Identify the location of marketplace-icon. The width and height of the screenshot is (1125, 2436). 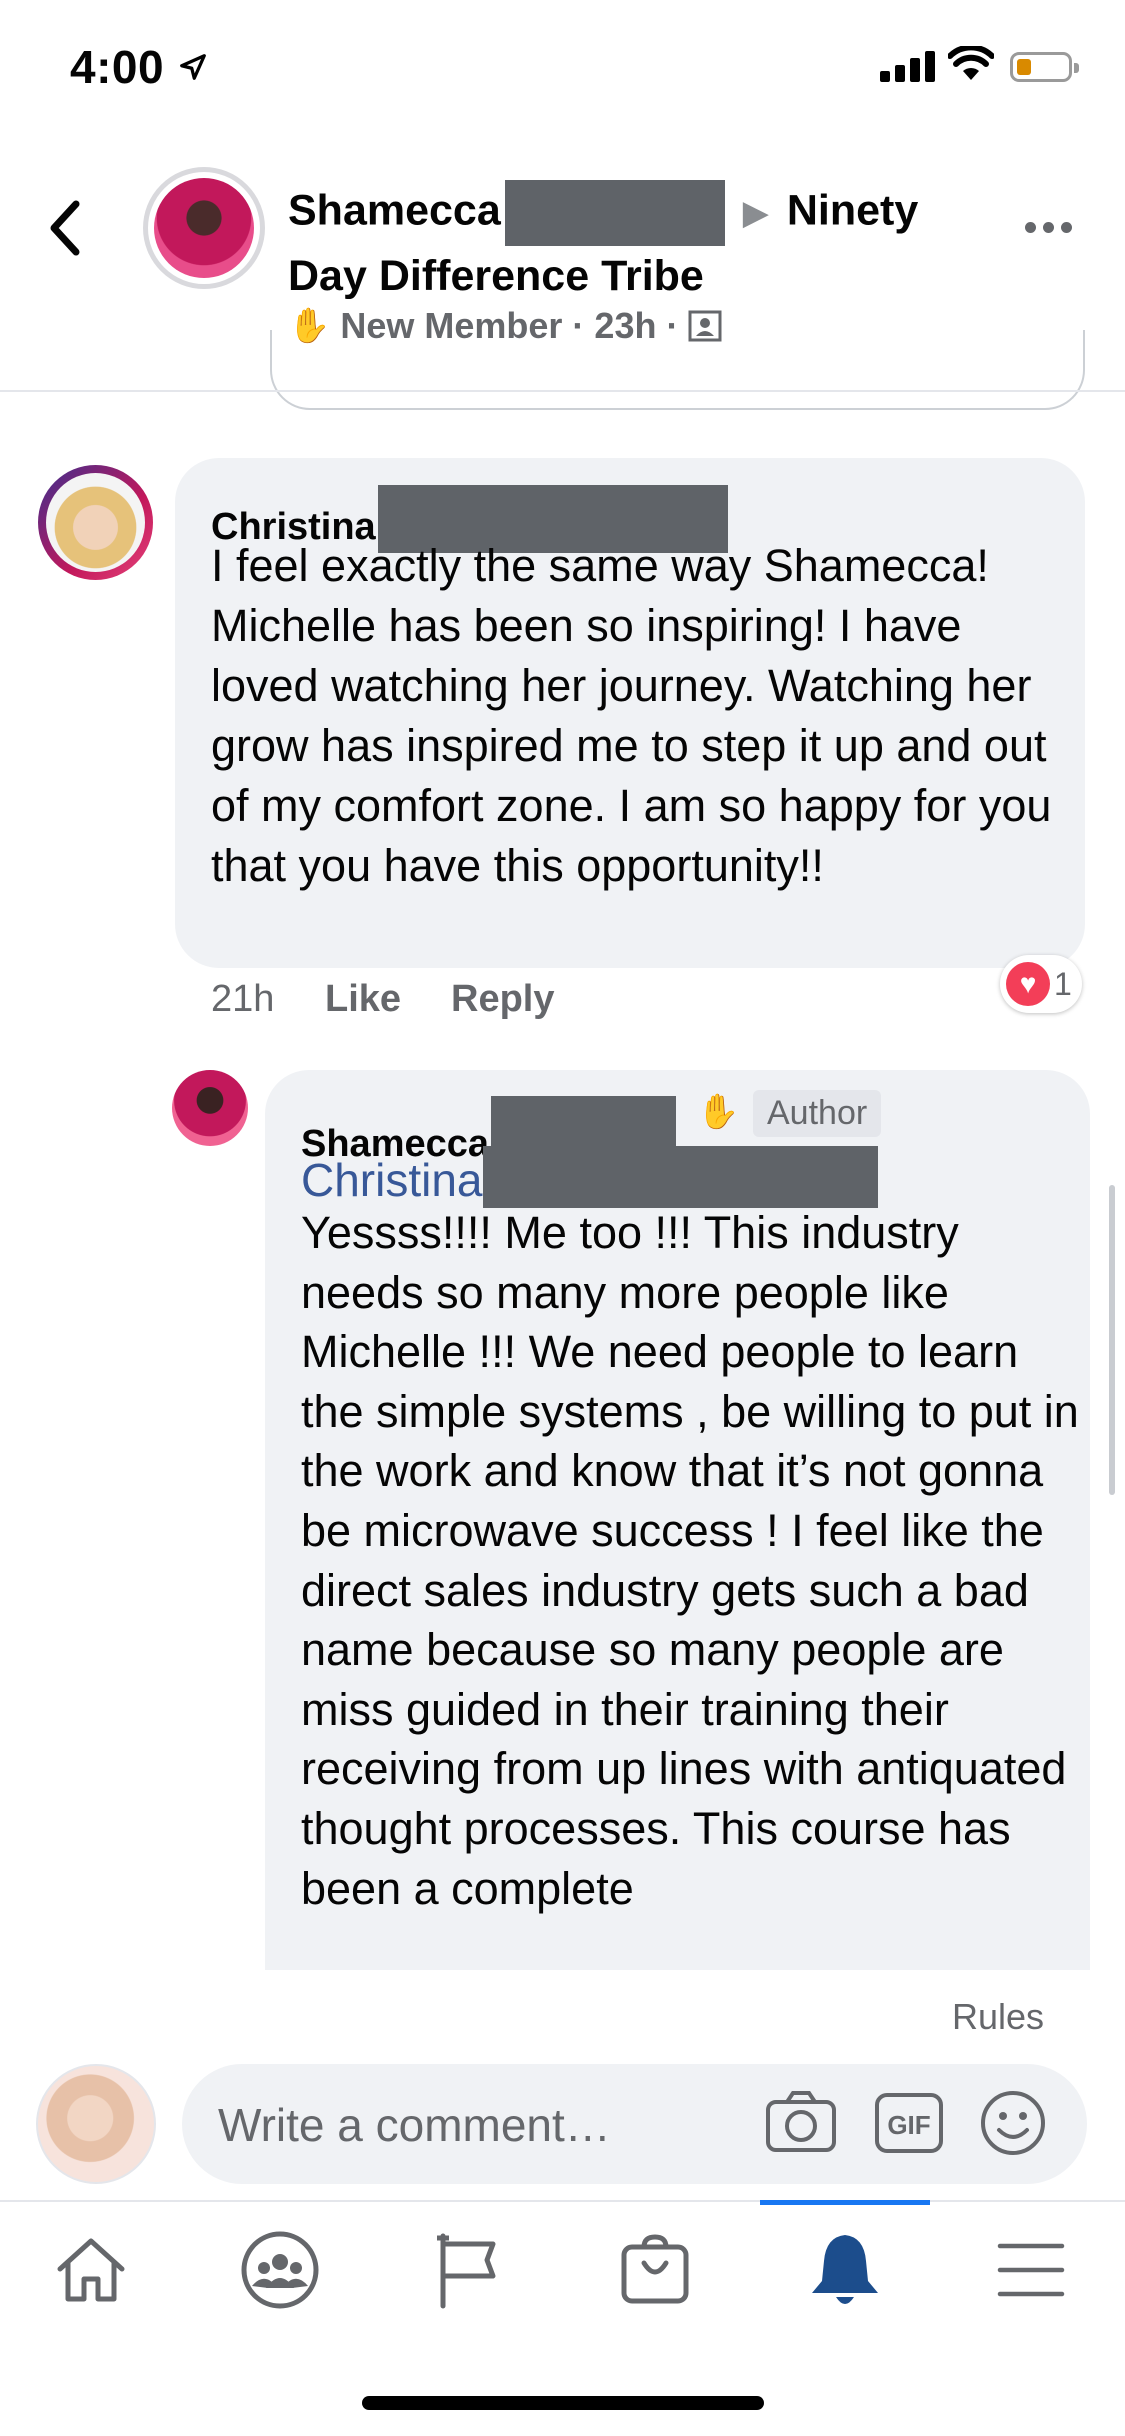
(655, 2270).